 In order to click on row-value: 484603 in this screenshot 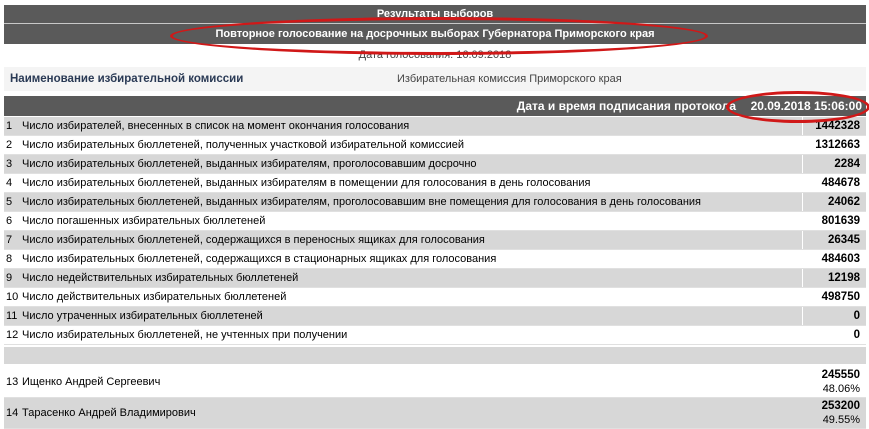, I will do `click(840, 259)`.